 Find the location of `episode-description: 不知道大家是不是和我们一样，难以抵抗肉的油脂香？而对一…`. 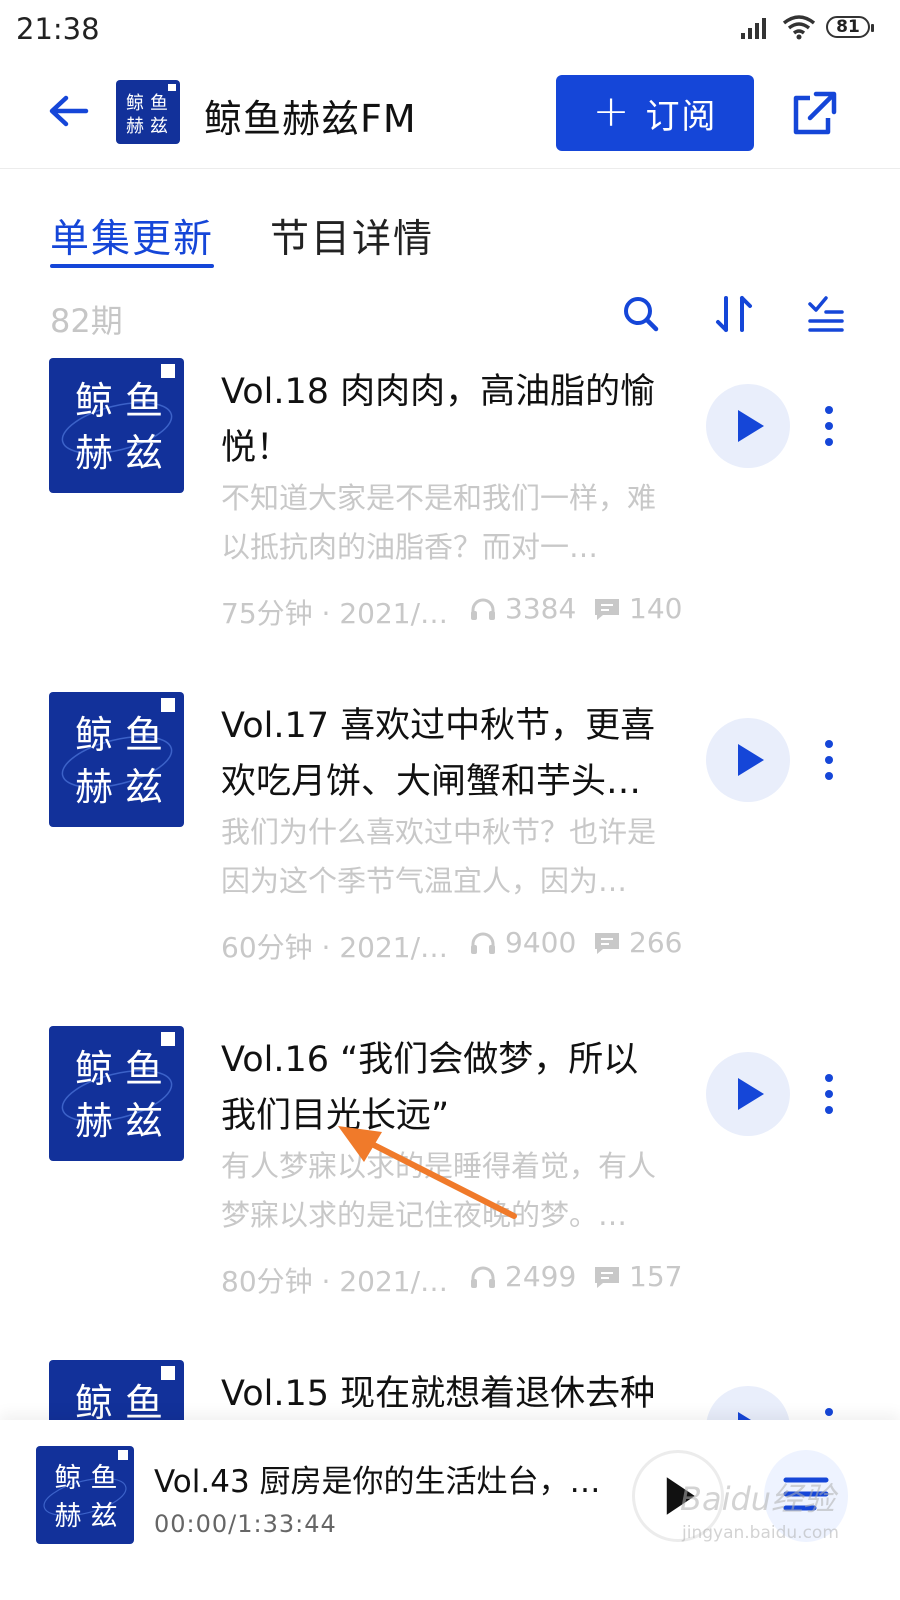

episode-description: 不知道大家是不是和我们一样，难以抵抗肉的油脂香？而对一… is located at coordinates (439, 522).